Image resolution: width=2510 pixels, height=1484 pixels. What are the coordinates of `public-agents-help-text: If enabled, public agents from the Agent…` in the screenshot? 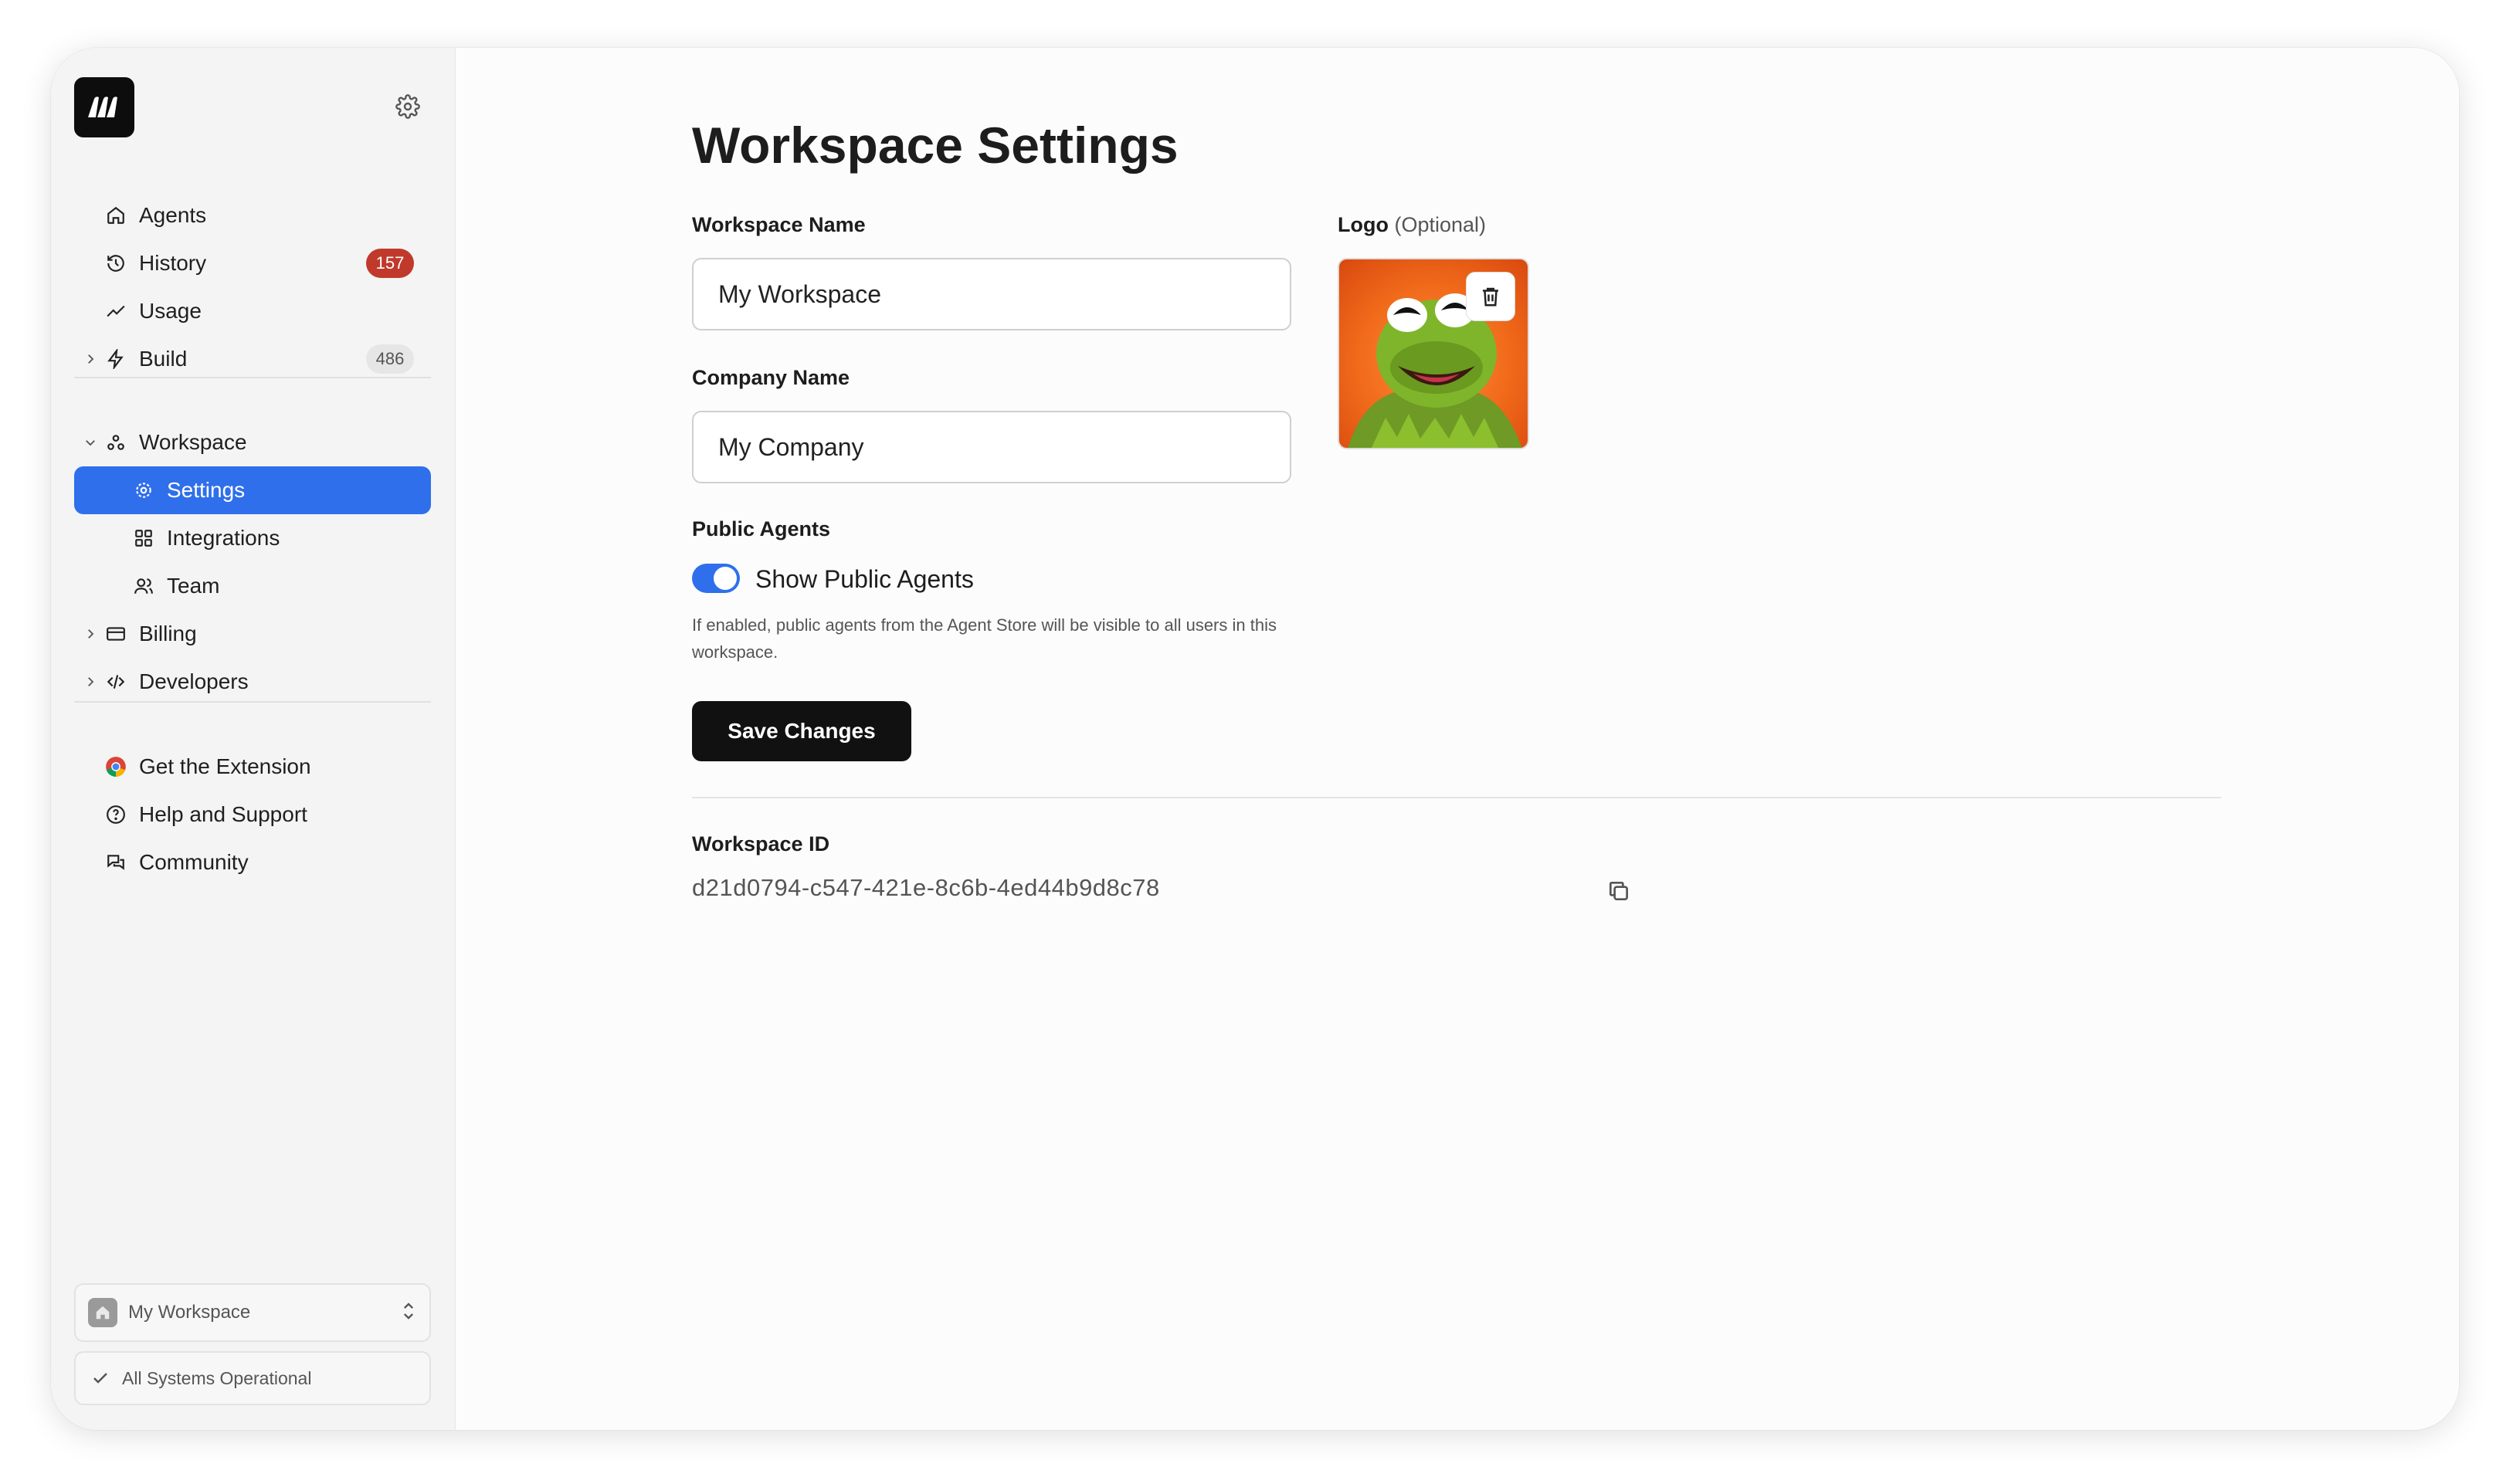 It's located at (984, 638).